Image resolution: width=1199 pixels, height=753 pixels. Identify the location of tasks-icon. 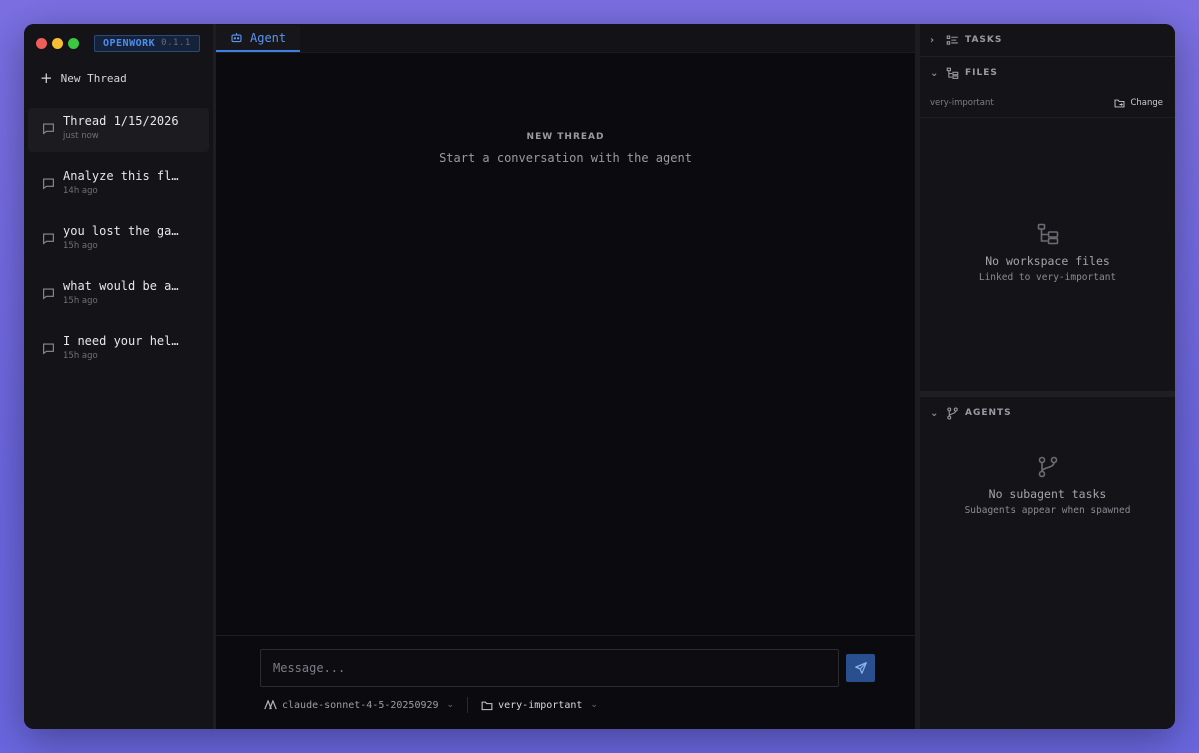
(952, 40).